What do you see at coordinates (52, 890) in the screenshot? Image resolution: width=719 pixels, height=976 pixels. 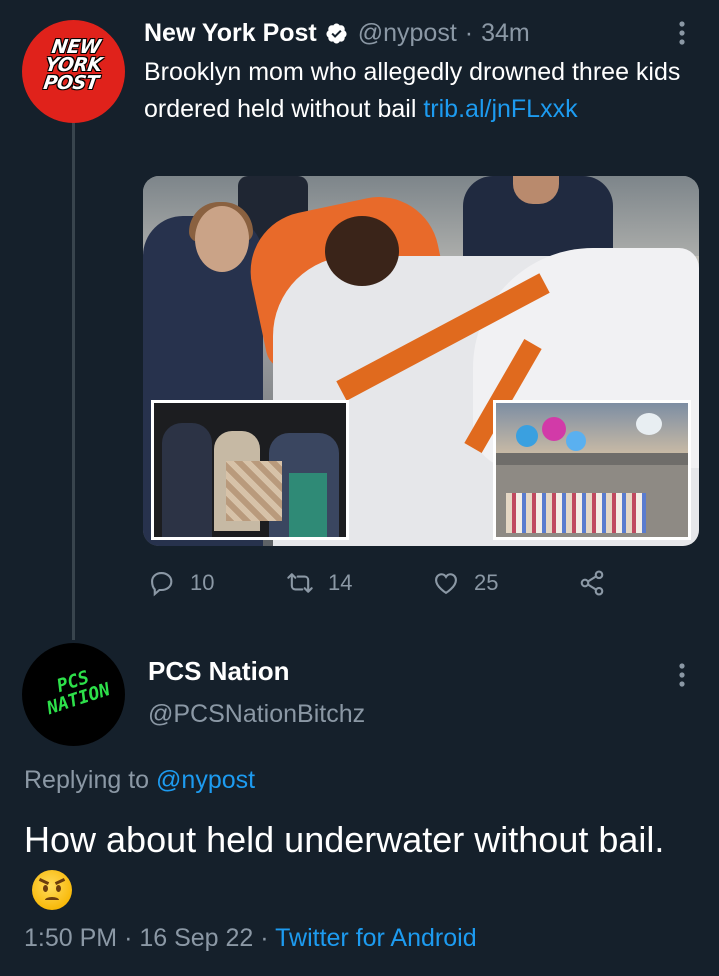 I see `angry-face-icon` at bounding box center [52, 890].